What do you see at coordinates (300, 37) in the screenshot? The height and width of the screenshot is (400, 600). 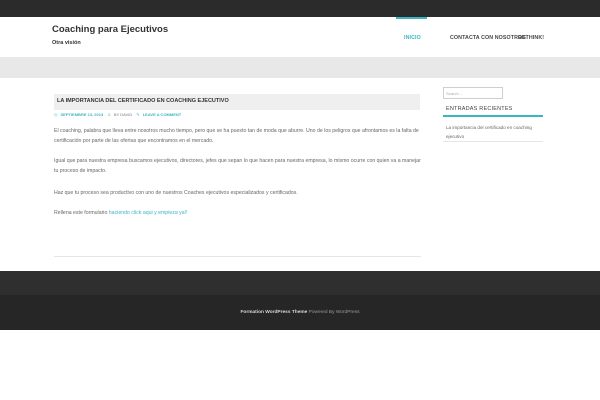 I see `main-navigation: INICIO CONTACTA CON NOSOTROS RETHINK!` at bounding box center [300, 37].